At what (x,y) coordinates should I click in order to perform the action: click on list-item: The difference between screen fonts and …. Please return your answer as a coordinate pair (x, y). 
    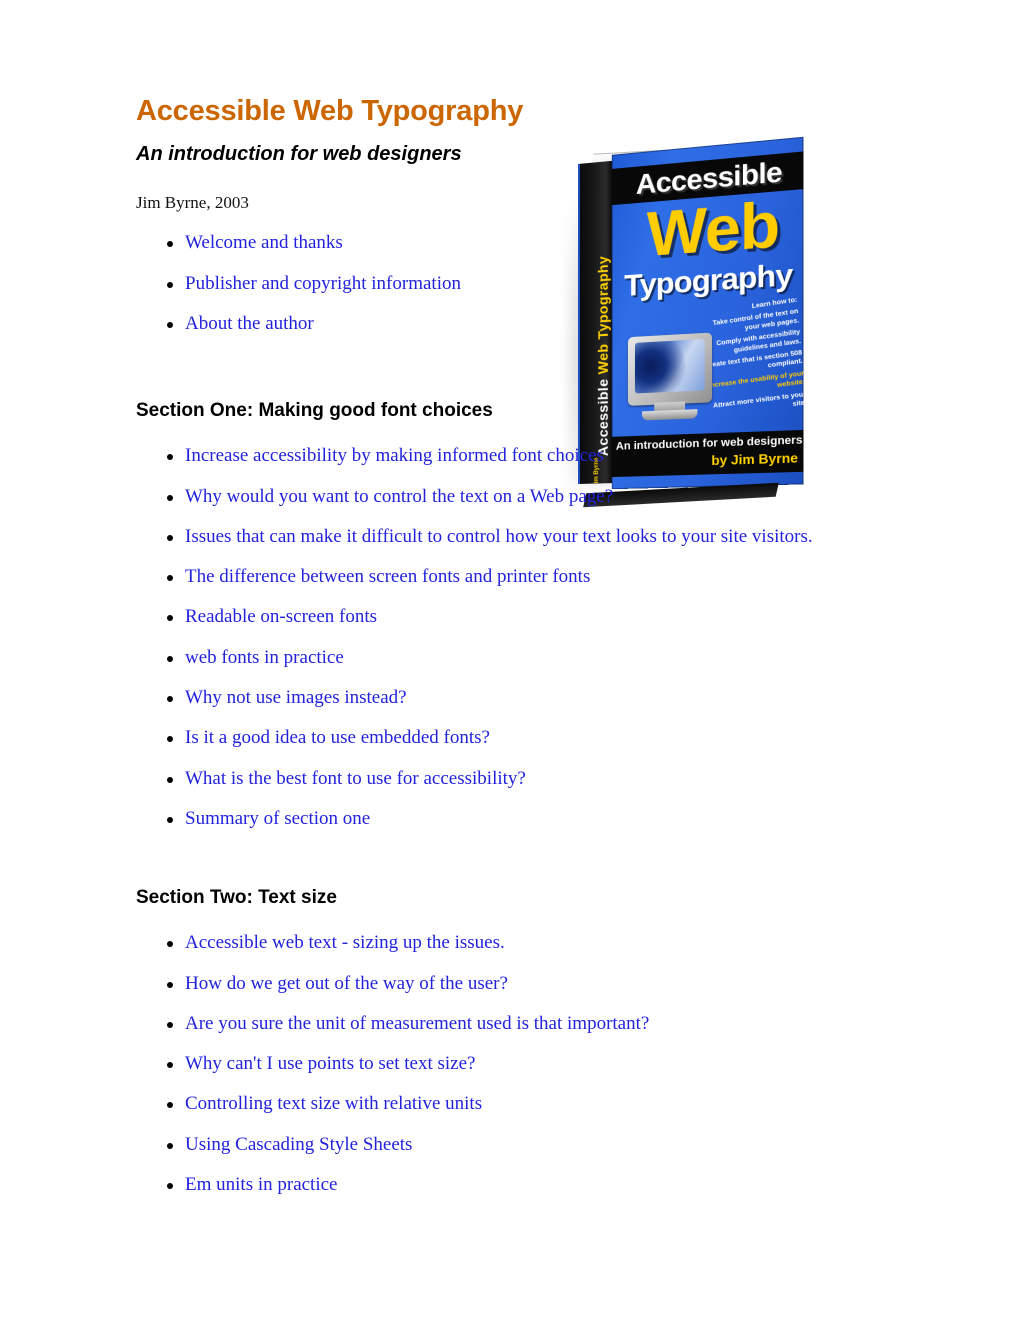
    Looking at the image, I should click on (500, 577).